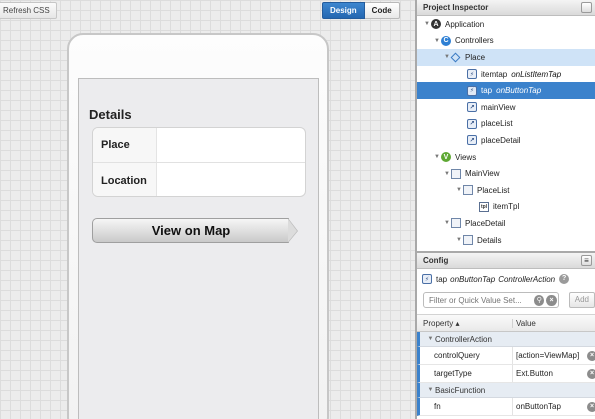 The width and height of the screenshot is (595, 419). I want to click on details-fieldset: Place Location, so click(199, 162).